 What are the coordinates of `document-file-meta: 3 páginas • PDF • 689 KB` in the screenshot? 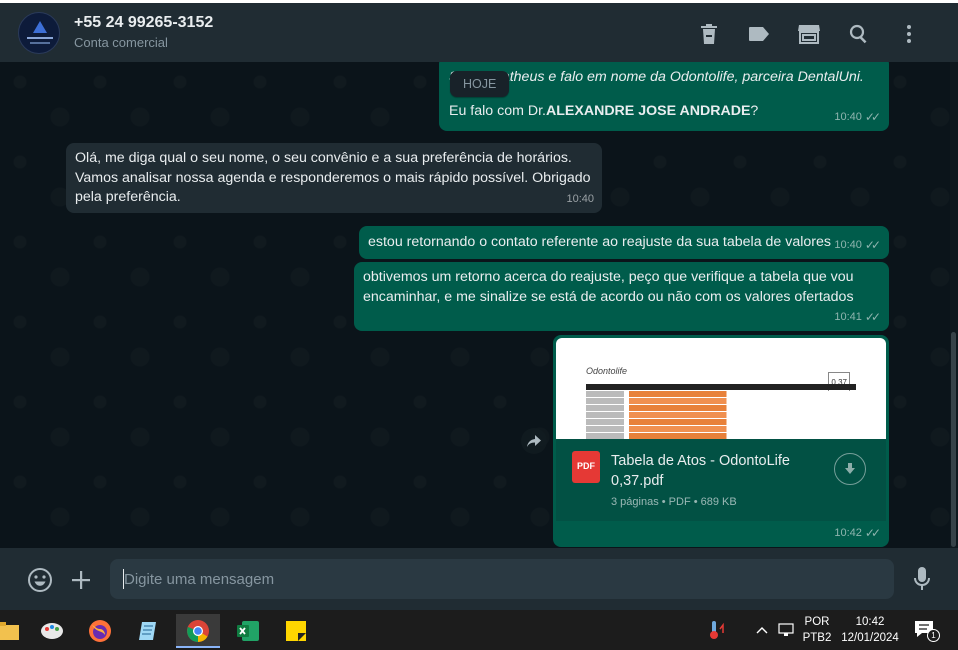 It's located at (674, 502).